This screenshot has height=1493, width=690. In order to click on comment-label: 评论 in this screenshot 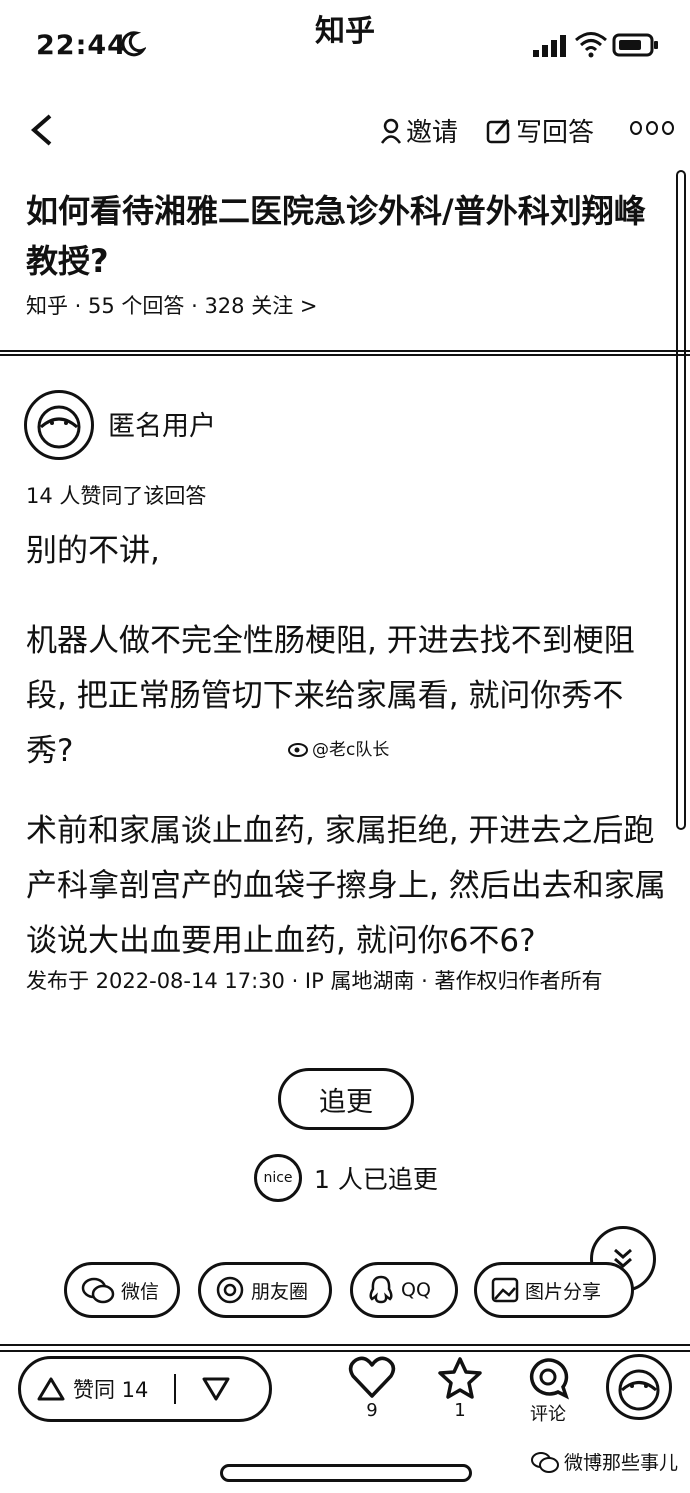, I will do `click(548, 1414)`.